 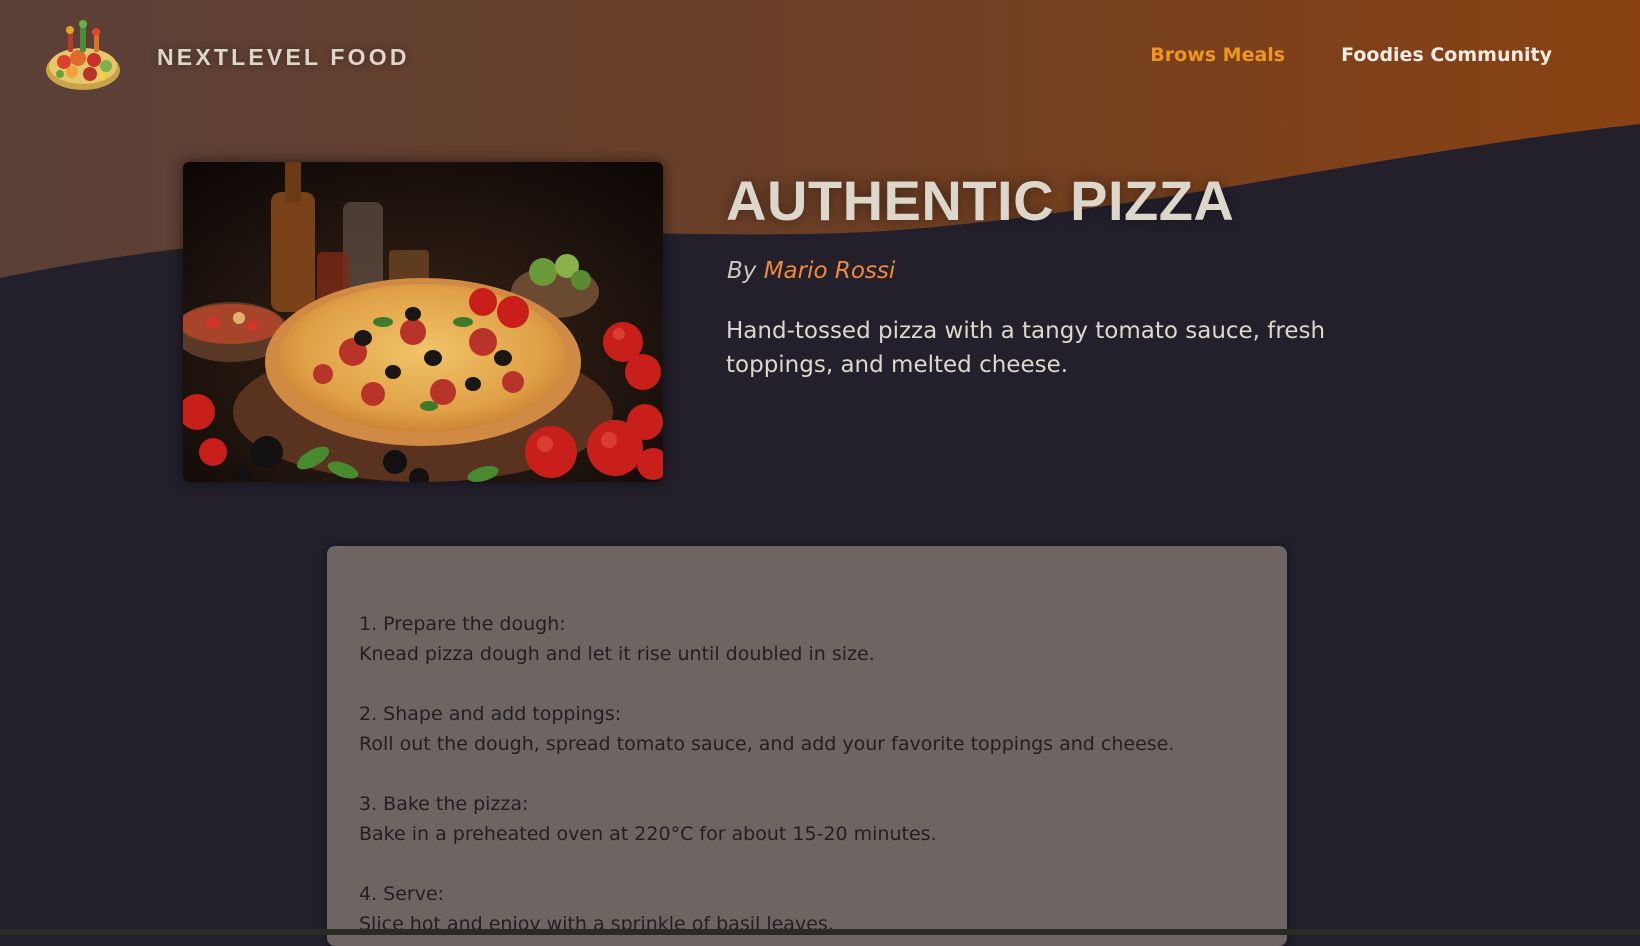 What do you see at coordinates (1446, 55) in the screenshot?
I see `nav-link-foodies-community: Foodies Community` at bounding box center [1446, 55].